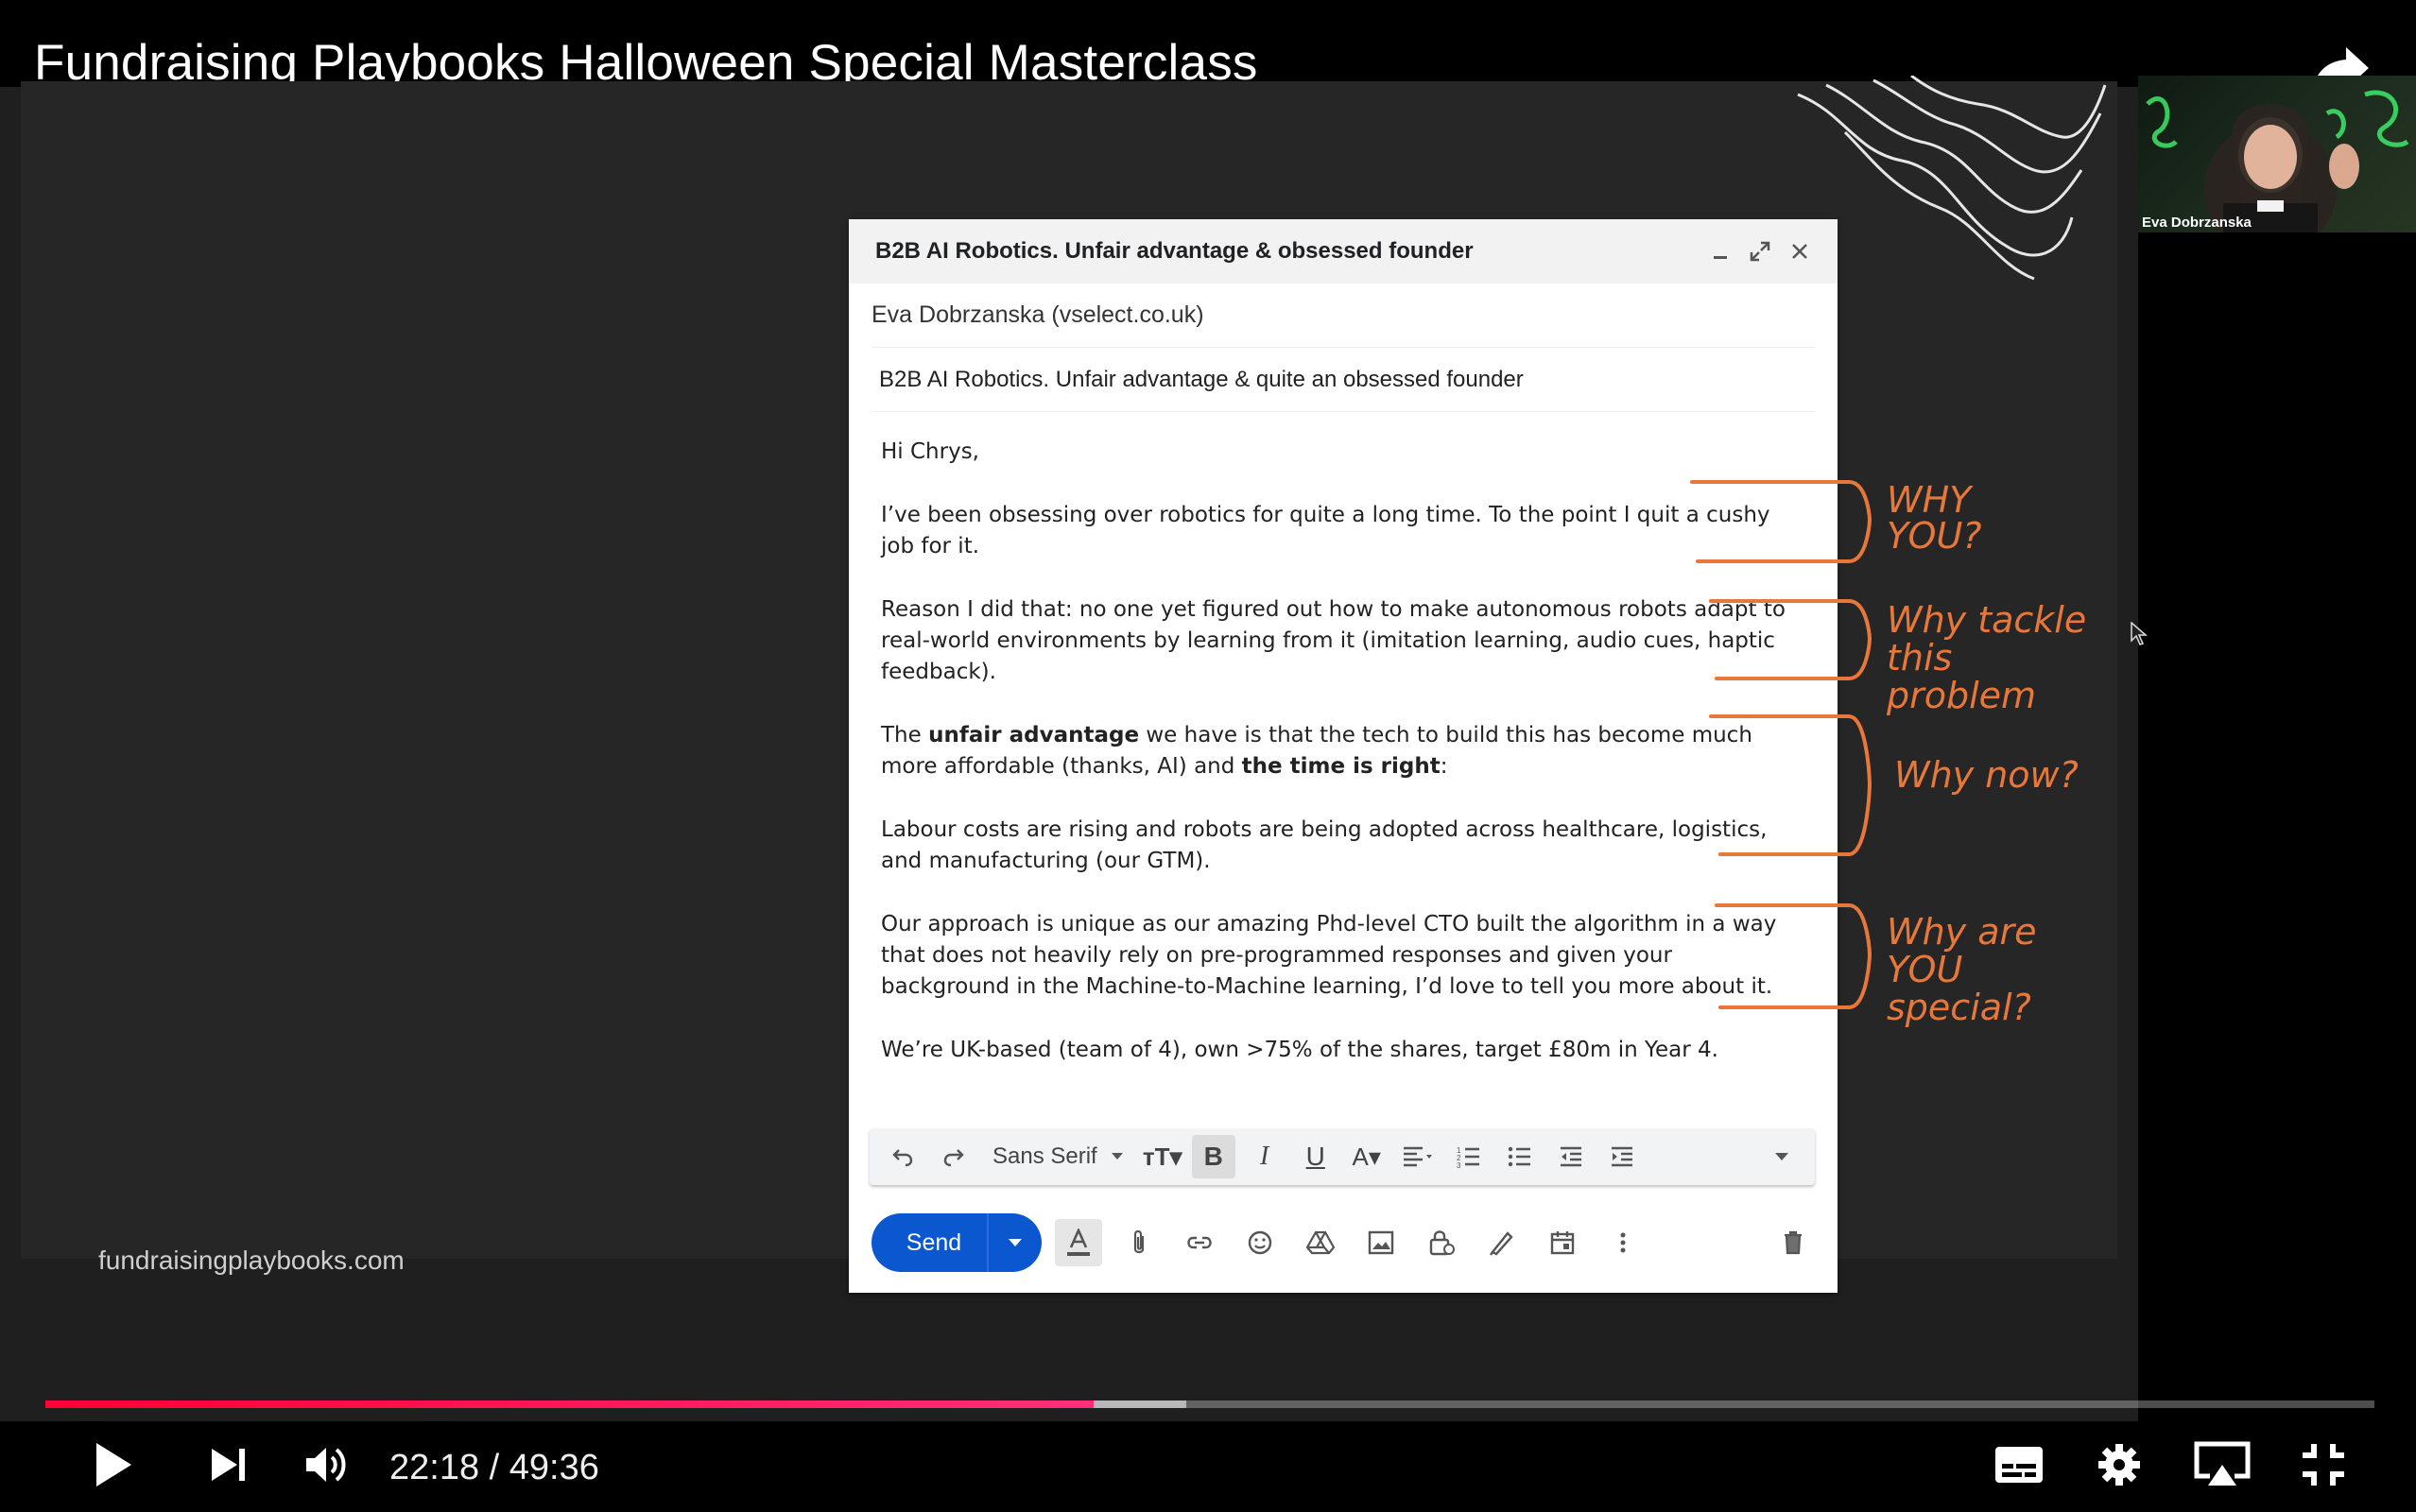  Describe the element at coordinates (1793, 1242) in the screenshot. I see `discard-draft-icon` at that location.